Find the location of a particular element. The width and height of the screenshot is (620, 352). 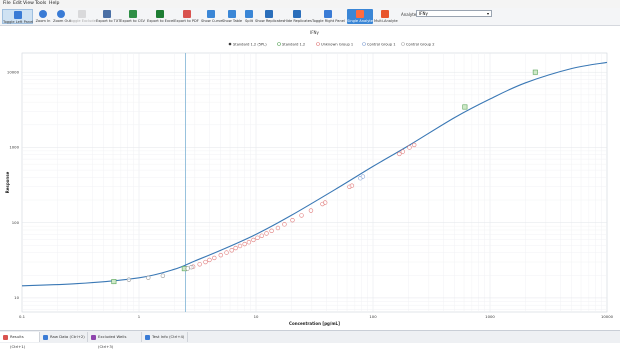

excel-icon is located at coordinates (159, 14).